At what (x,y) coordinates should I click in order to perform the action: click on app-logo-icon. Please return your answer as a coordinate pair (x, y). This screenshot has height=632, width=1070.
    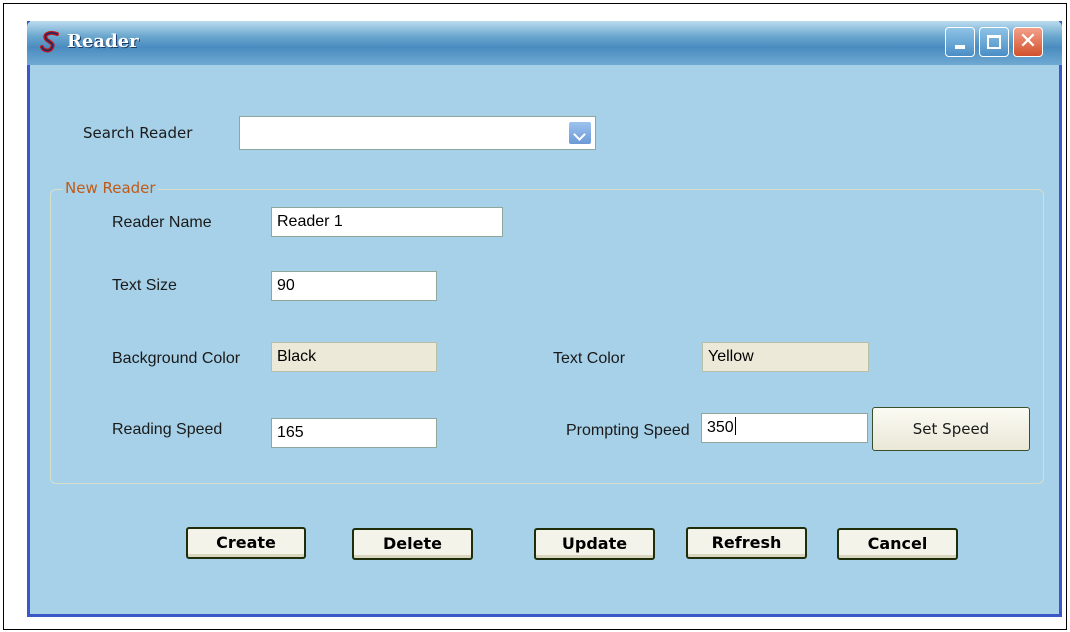
    Looking at the image, I should click on (49, 41).